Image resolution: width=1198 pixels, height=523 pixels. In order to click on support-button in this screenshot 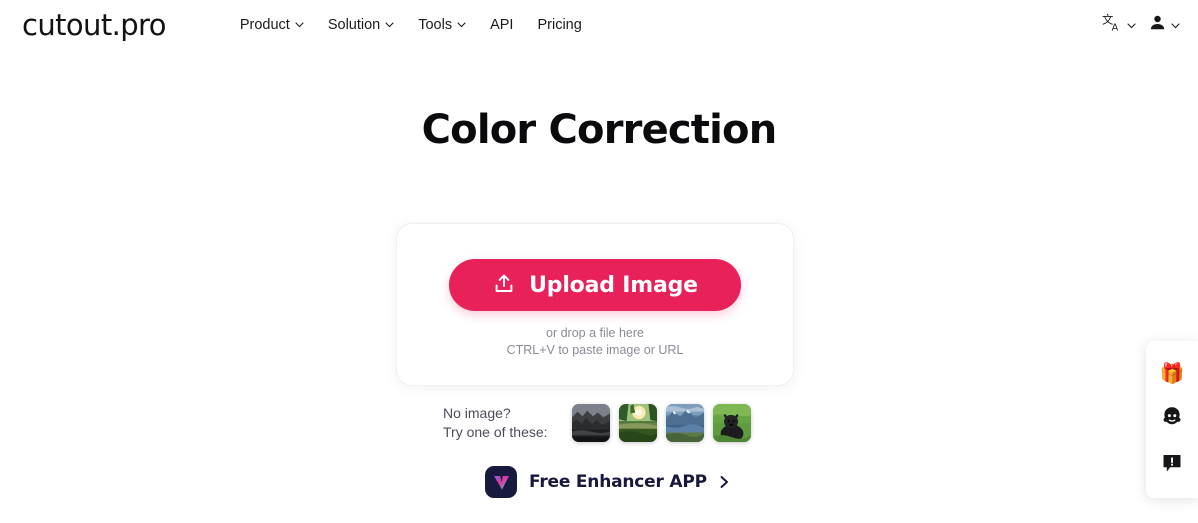, I will do `click(1172, 419)`.